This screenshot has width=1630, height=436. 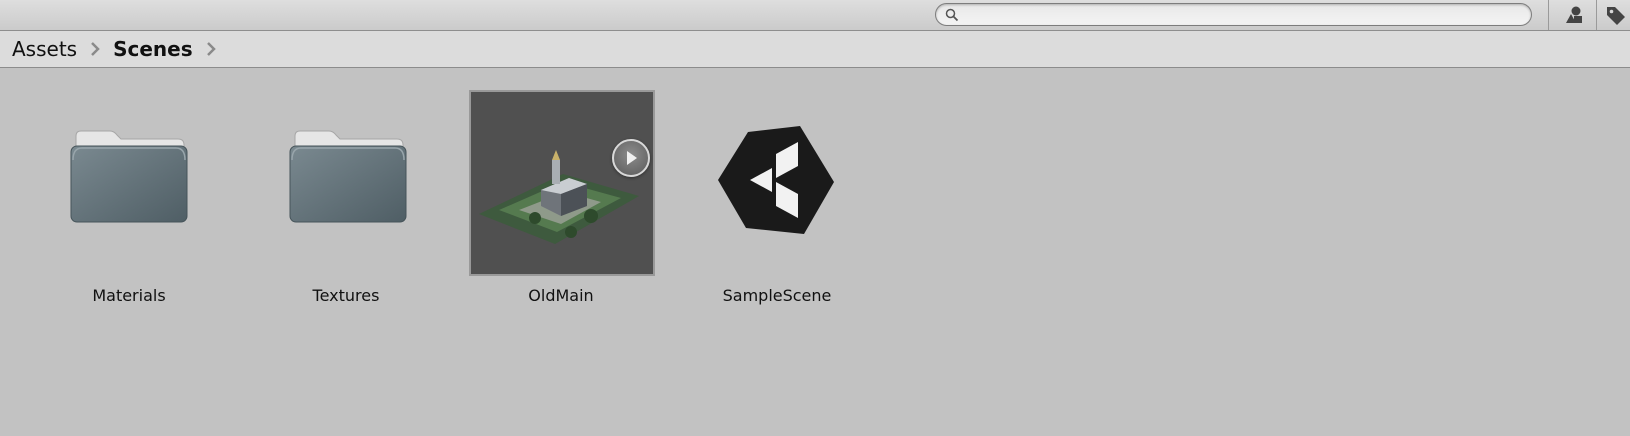 I want to click on search-icon, so click(x=952, y=15).